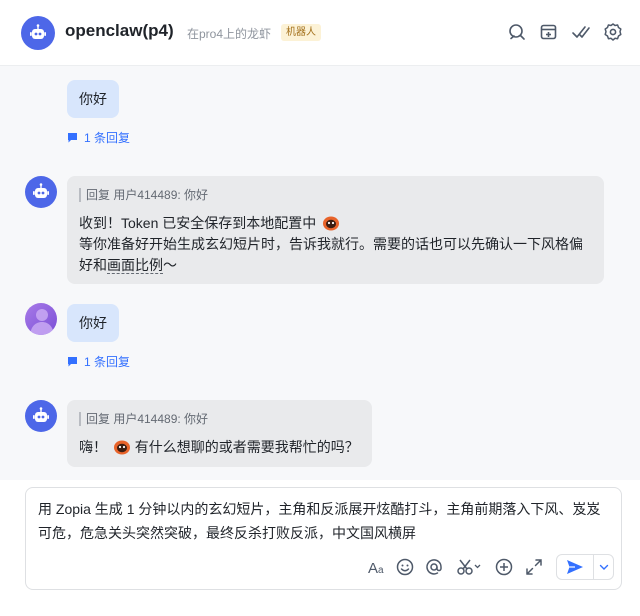 The height and width of the screenshot is (616, 640). Describe the element at coordinates (170, 265) in the screenshot. I see `message-line: ～` at that location.